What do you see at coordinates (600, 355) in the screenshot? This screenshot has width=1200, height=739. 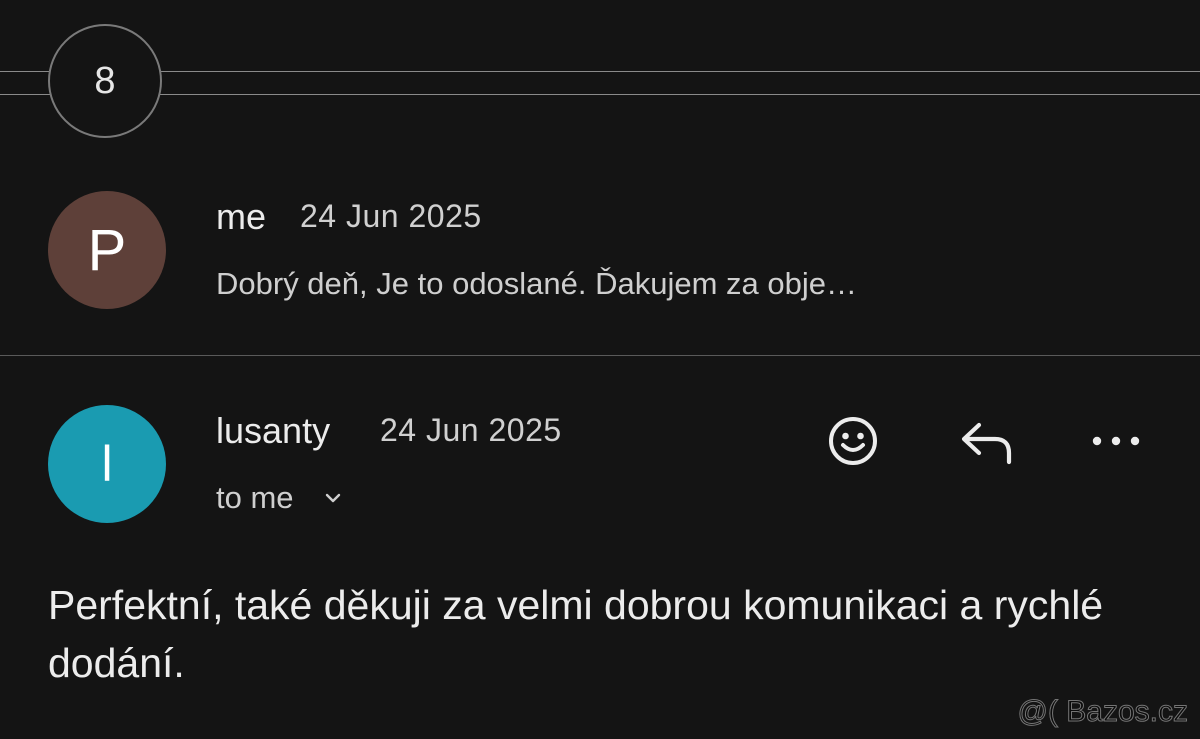 I see `message-divider` at bounding box center [600, 355].